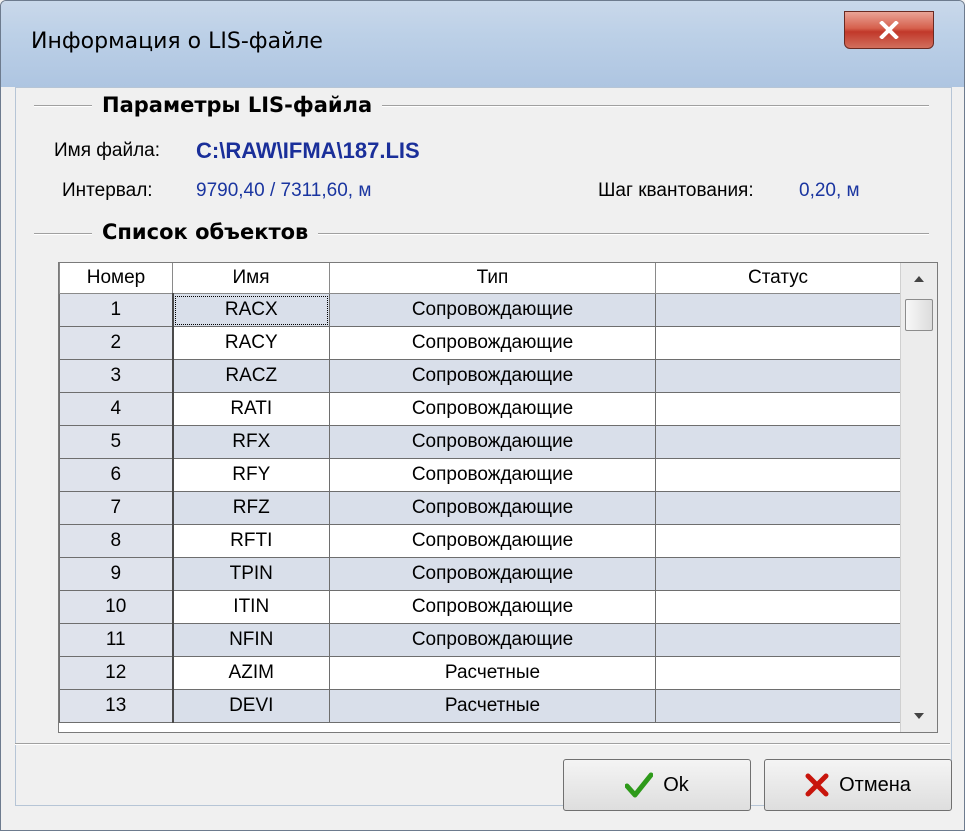 This screenshot has width=965, height=831. What do you see at coordinates (829, 190) in the screenshot?
I see `step-value: 0,20, м` at bounding box center [829, 190].